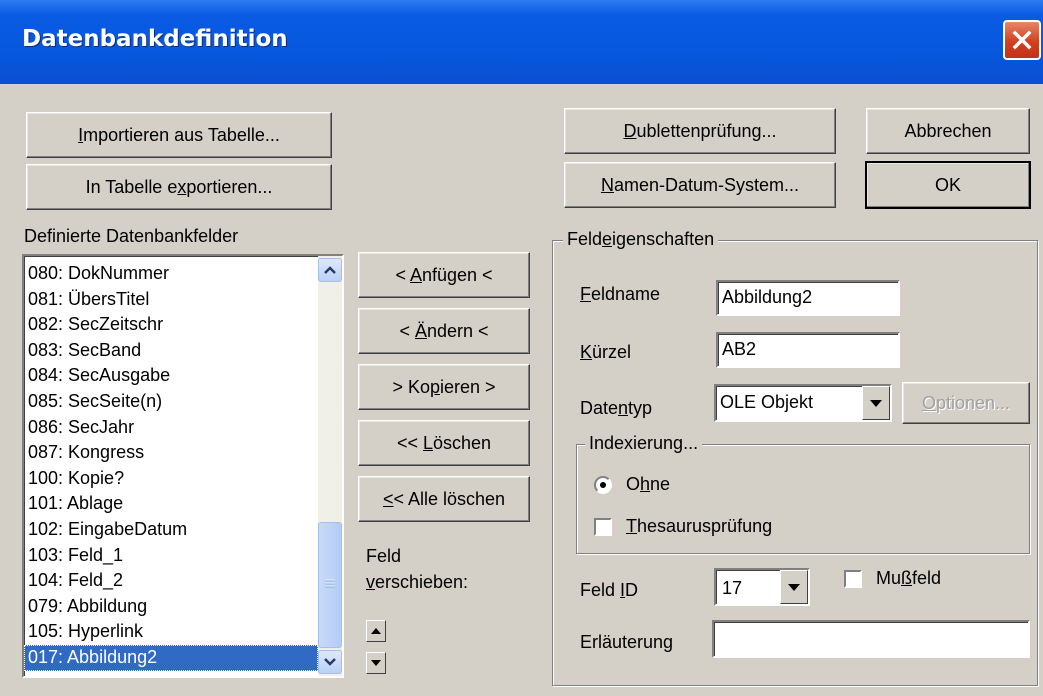 The image size is (1043, 696). What do you see at coordinates (808, 350) in the screenshot?
I see `kuerzel-input: AB2` at bounding box center [808, 350].